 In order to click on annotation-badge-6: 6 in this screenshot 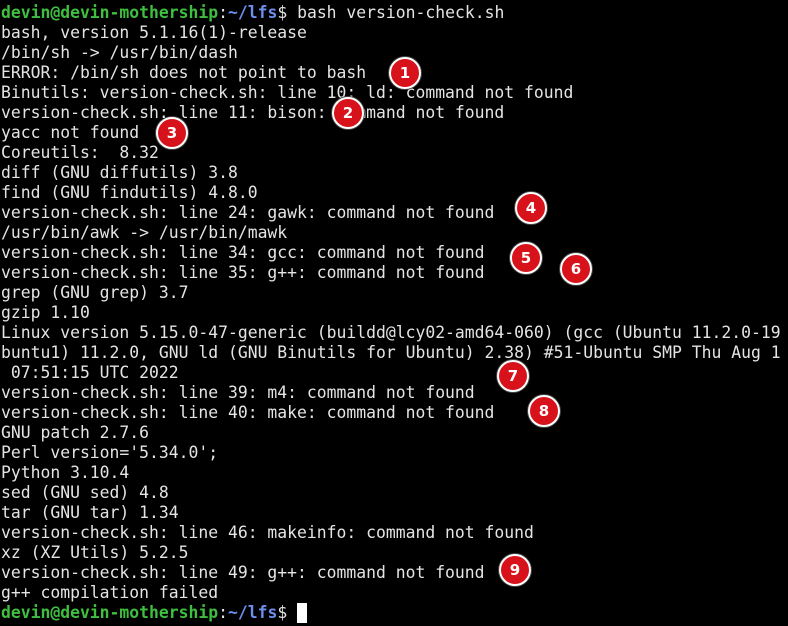, I will do `click(576, 269)`.